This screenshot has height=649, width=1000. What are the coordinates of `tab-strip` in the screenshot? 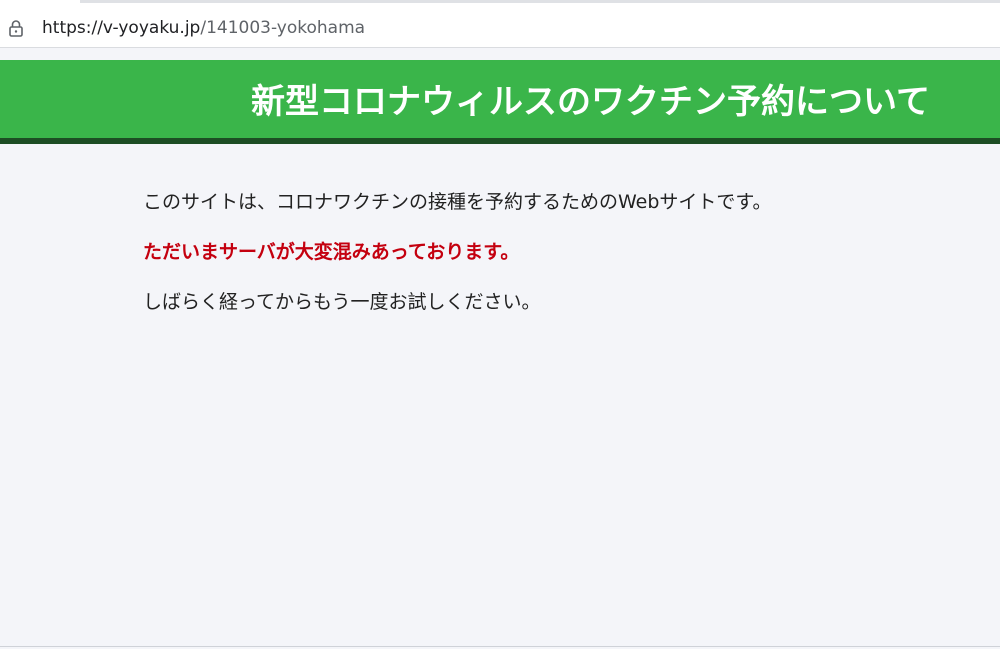 It's located at (500, 1).